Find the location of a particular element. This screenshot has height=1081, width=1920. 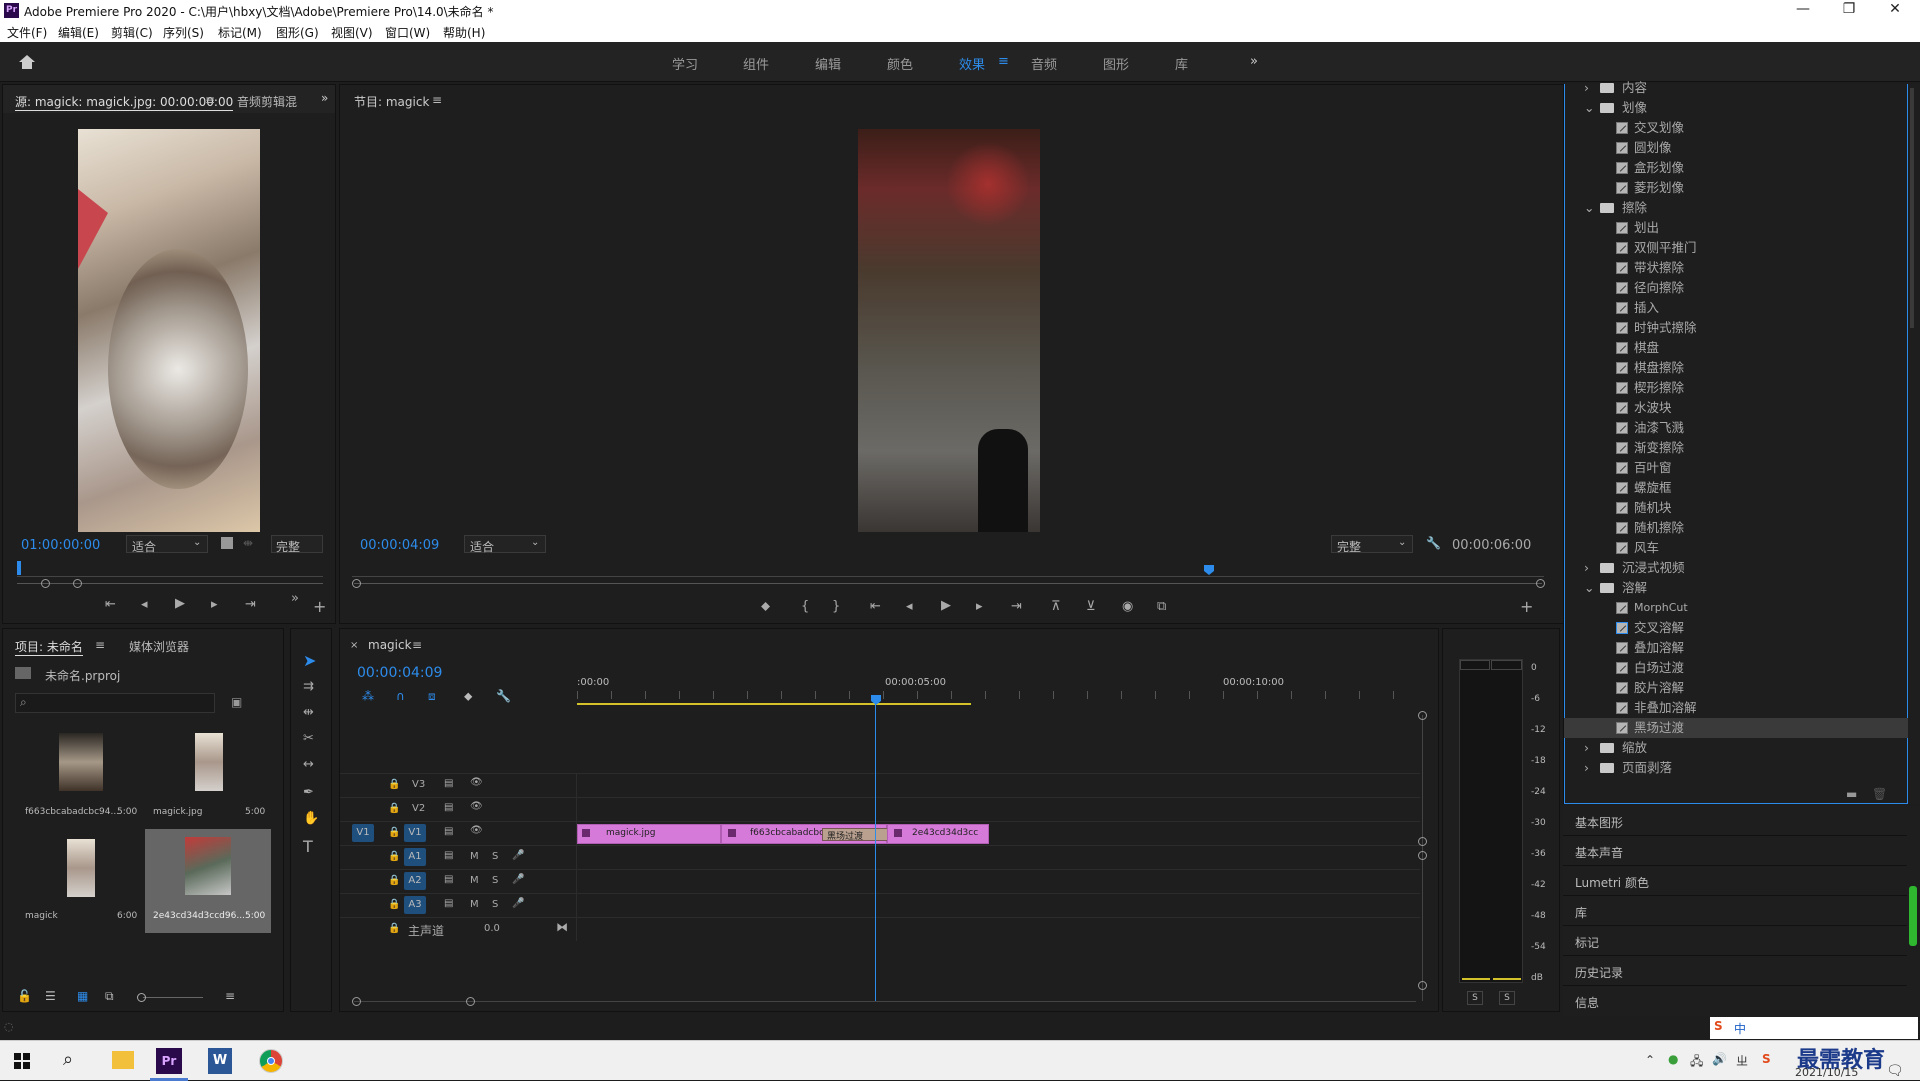

menu-graphics: 图形(G) is located at coordinates (297, 32).